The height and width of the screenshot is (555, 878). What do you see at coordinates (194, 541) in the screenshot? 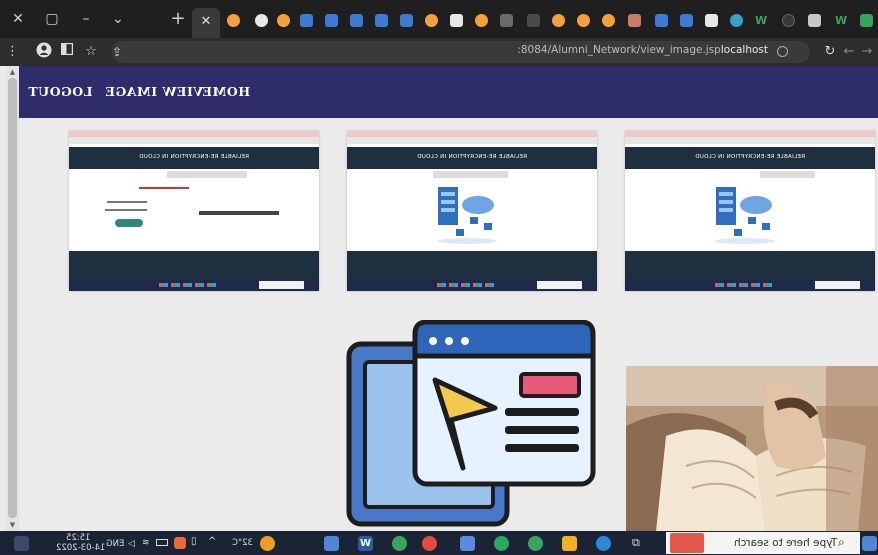
I see `tray-app-icon: ▯` at bounding box center [194, 541].